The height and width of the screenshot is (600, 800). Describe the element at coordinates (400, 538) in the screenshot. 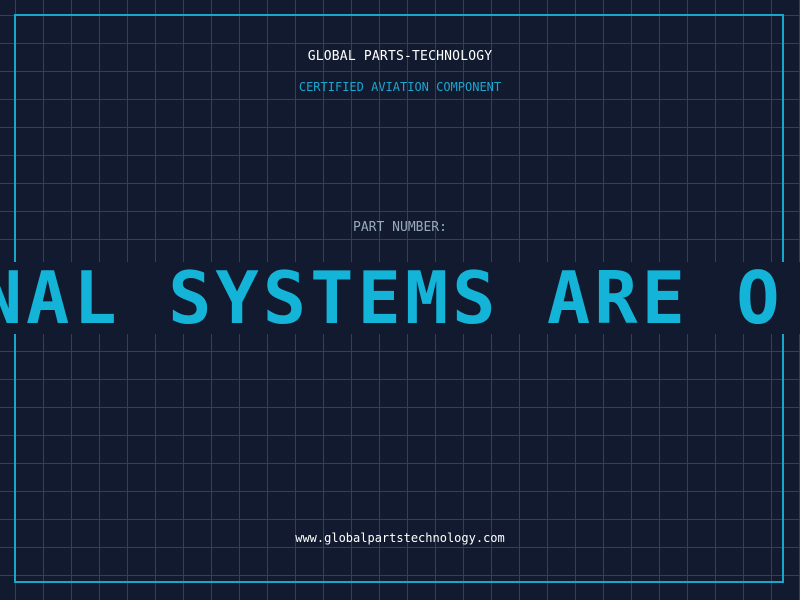

I see `website-url: www.globalpartstechnology.com` at that location.